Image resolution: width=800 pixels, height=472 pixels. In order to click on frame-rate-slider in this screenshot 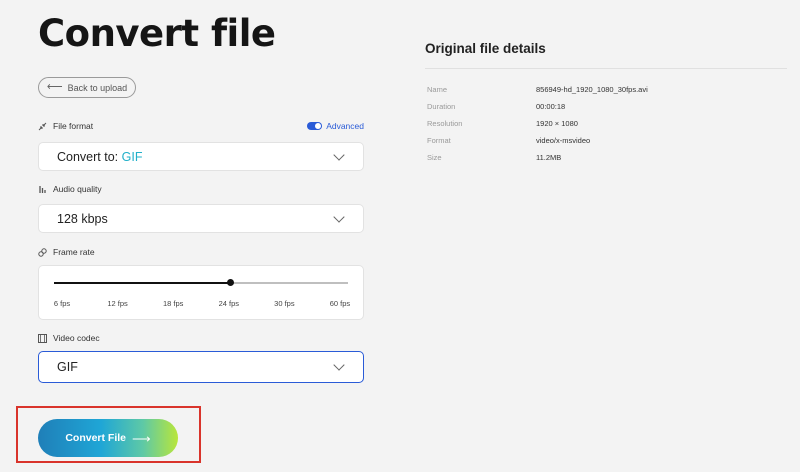, I will do `click(201, 282)`.